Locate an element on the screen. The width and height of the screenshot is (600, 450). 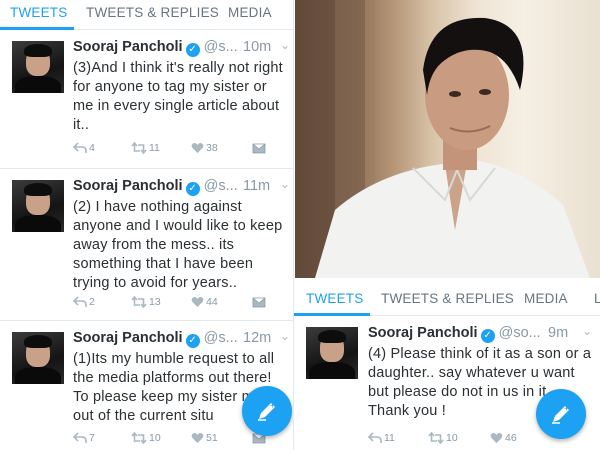
like-count: 51 is located at coordinates (212, 438).